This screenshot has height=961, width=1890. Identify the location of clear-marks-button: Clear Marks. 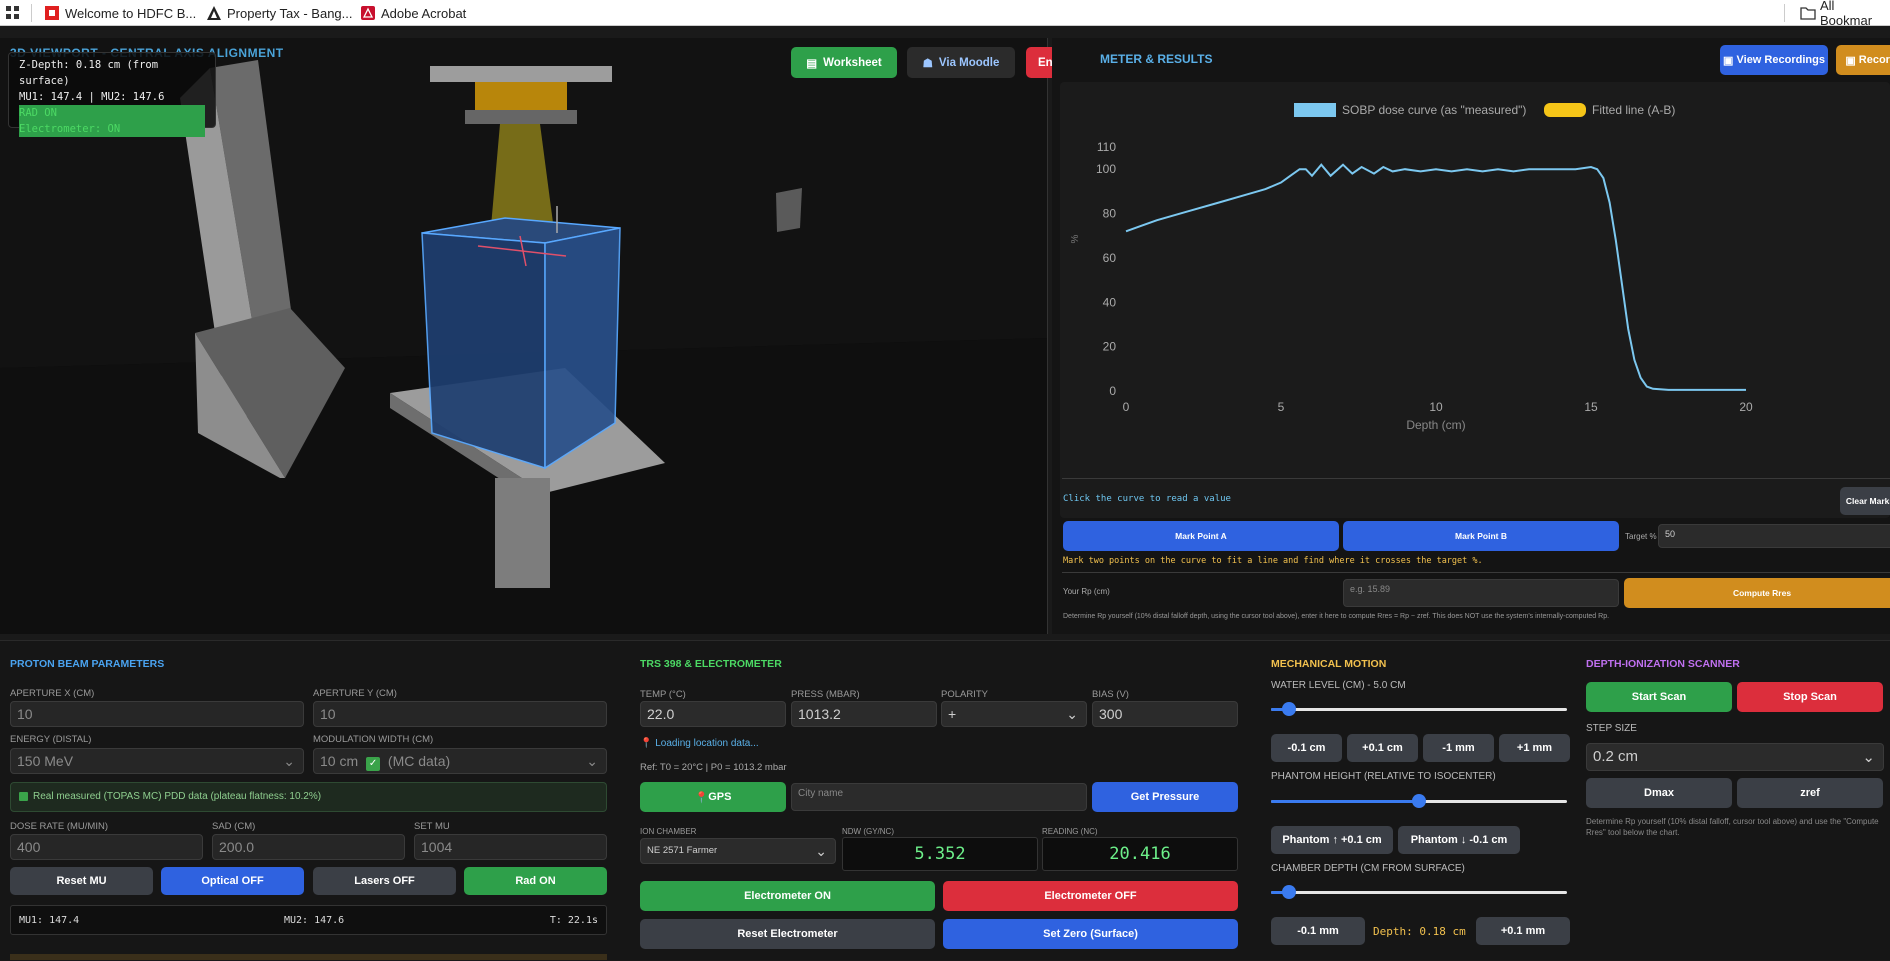
(1865, 501).